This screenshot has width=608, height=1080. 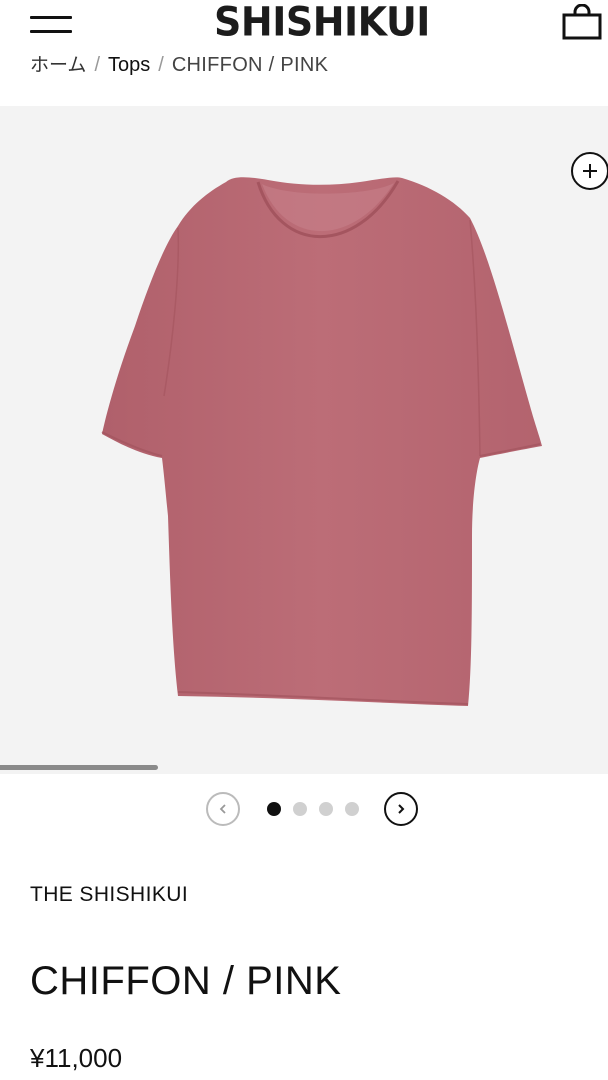 I want to click on product-brand: THE SHISHIKUI, so click(x=109, y=895).